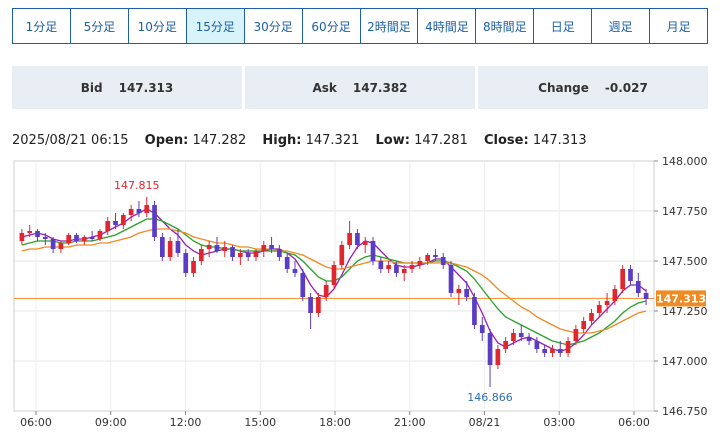 The image size is (720, 436). What do you see at coordinates (685, 311) in the screenshot?
I see `y-tick-label: 147.250` at bounding box center [685, 311].